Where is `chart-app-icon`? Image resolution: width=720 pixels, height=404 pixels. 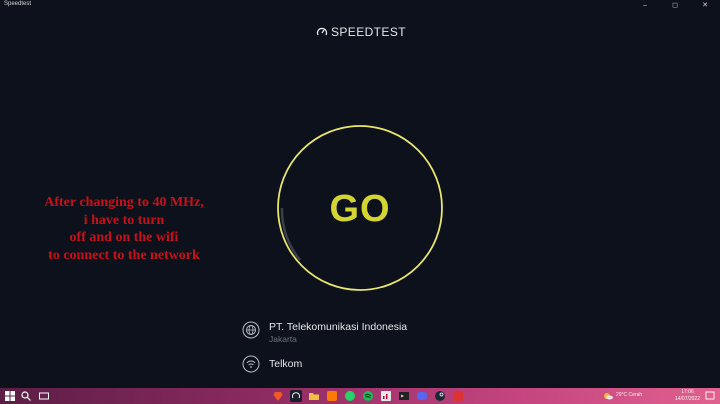 chart-app-icon is located at coordinates (386, 396).